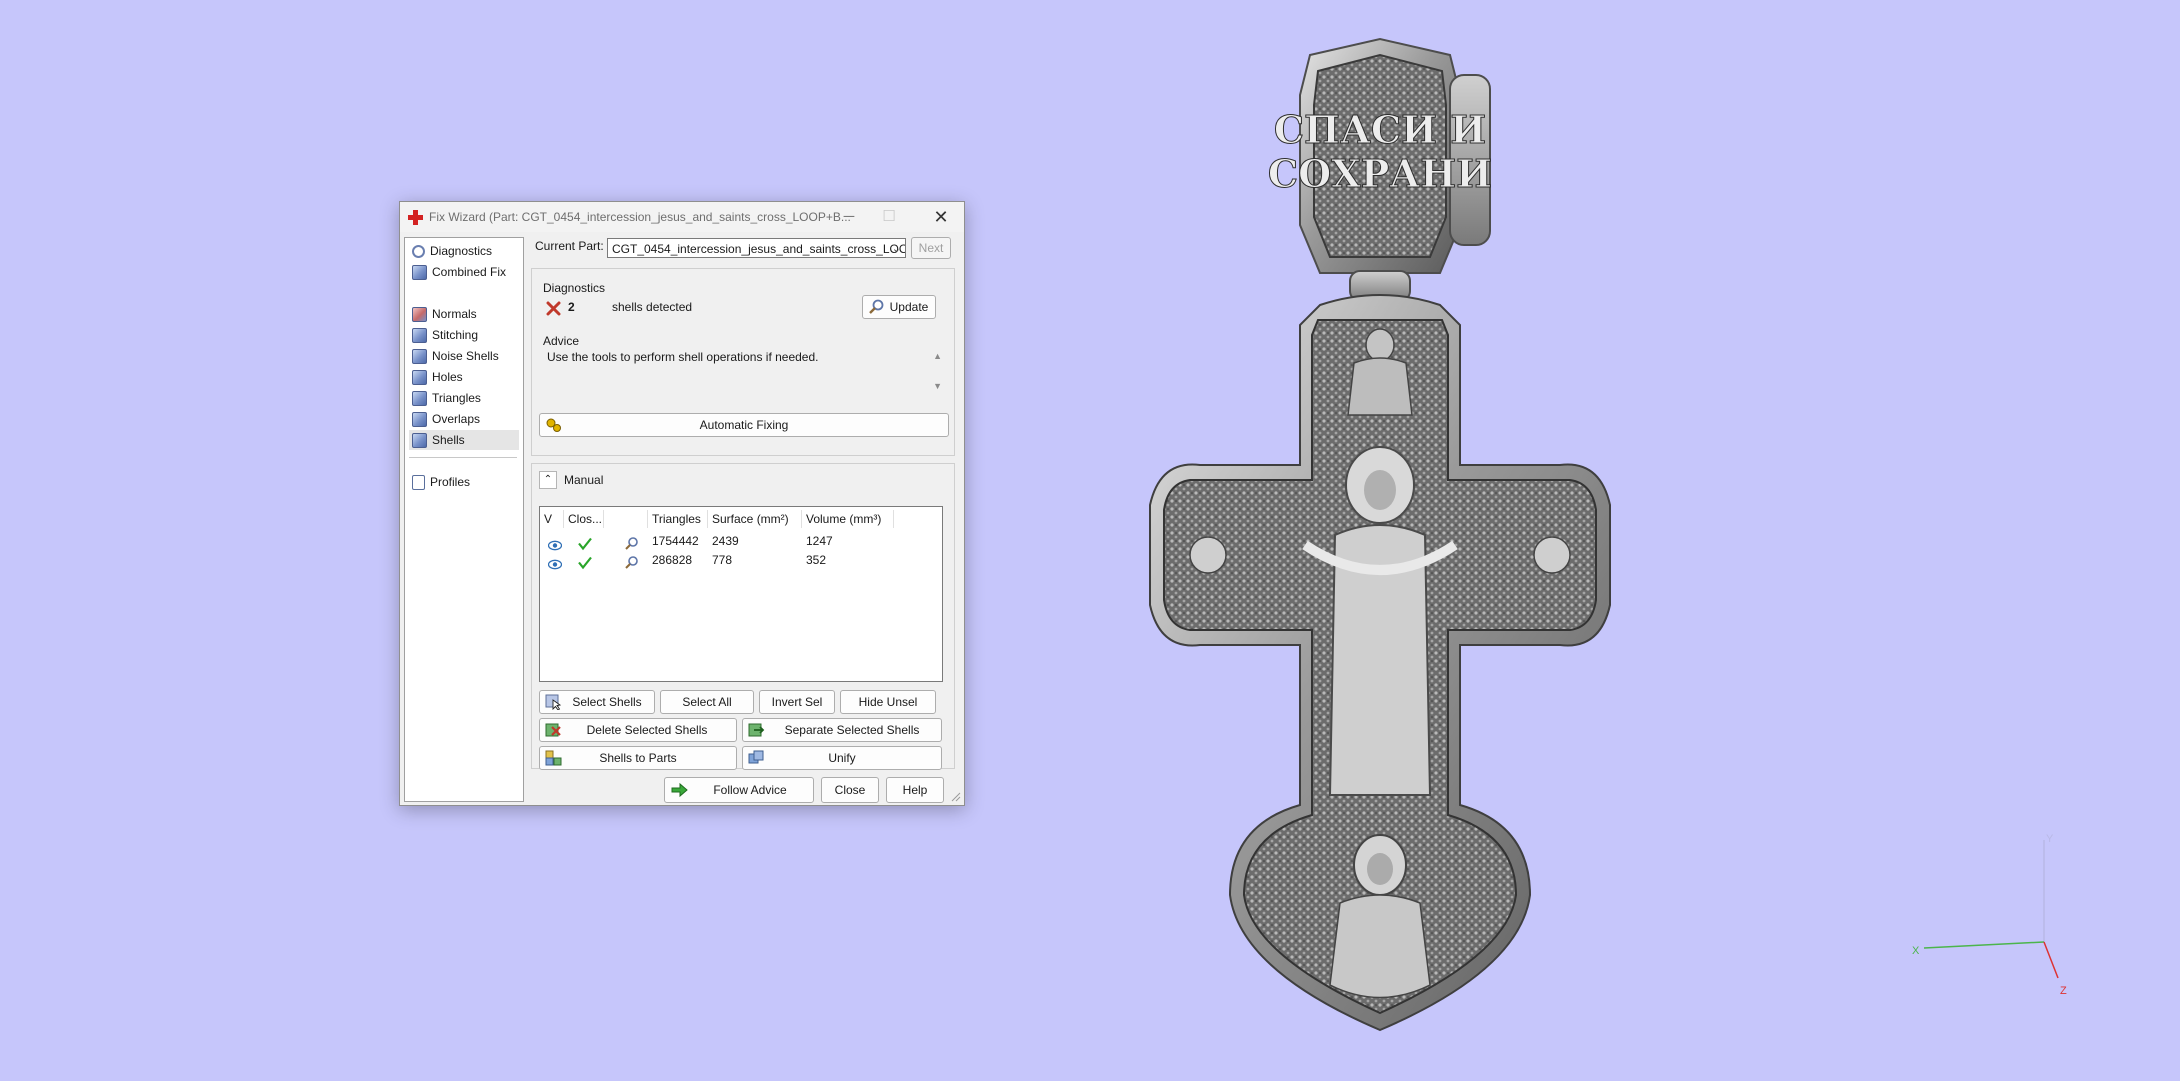 The image size is (2180, 1081). Describe the element at coordinates (419, 399) in the screenshot. I see `triangles-icon` at that location.